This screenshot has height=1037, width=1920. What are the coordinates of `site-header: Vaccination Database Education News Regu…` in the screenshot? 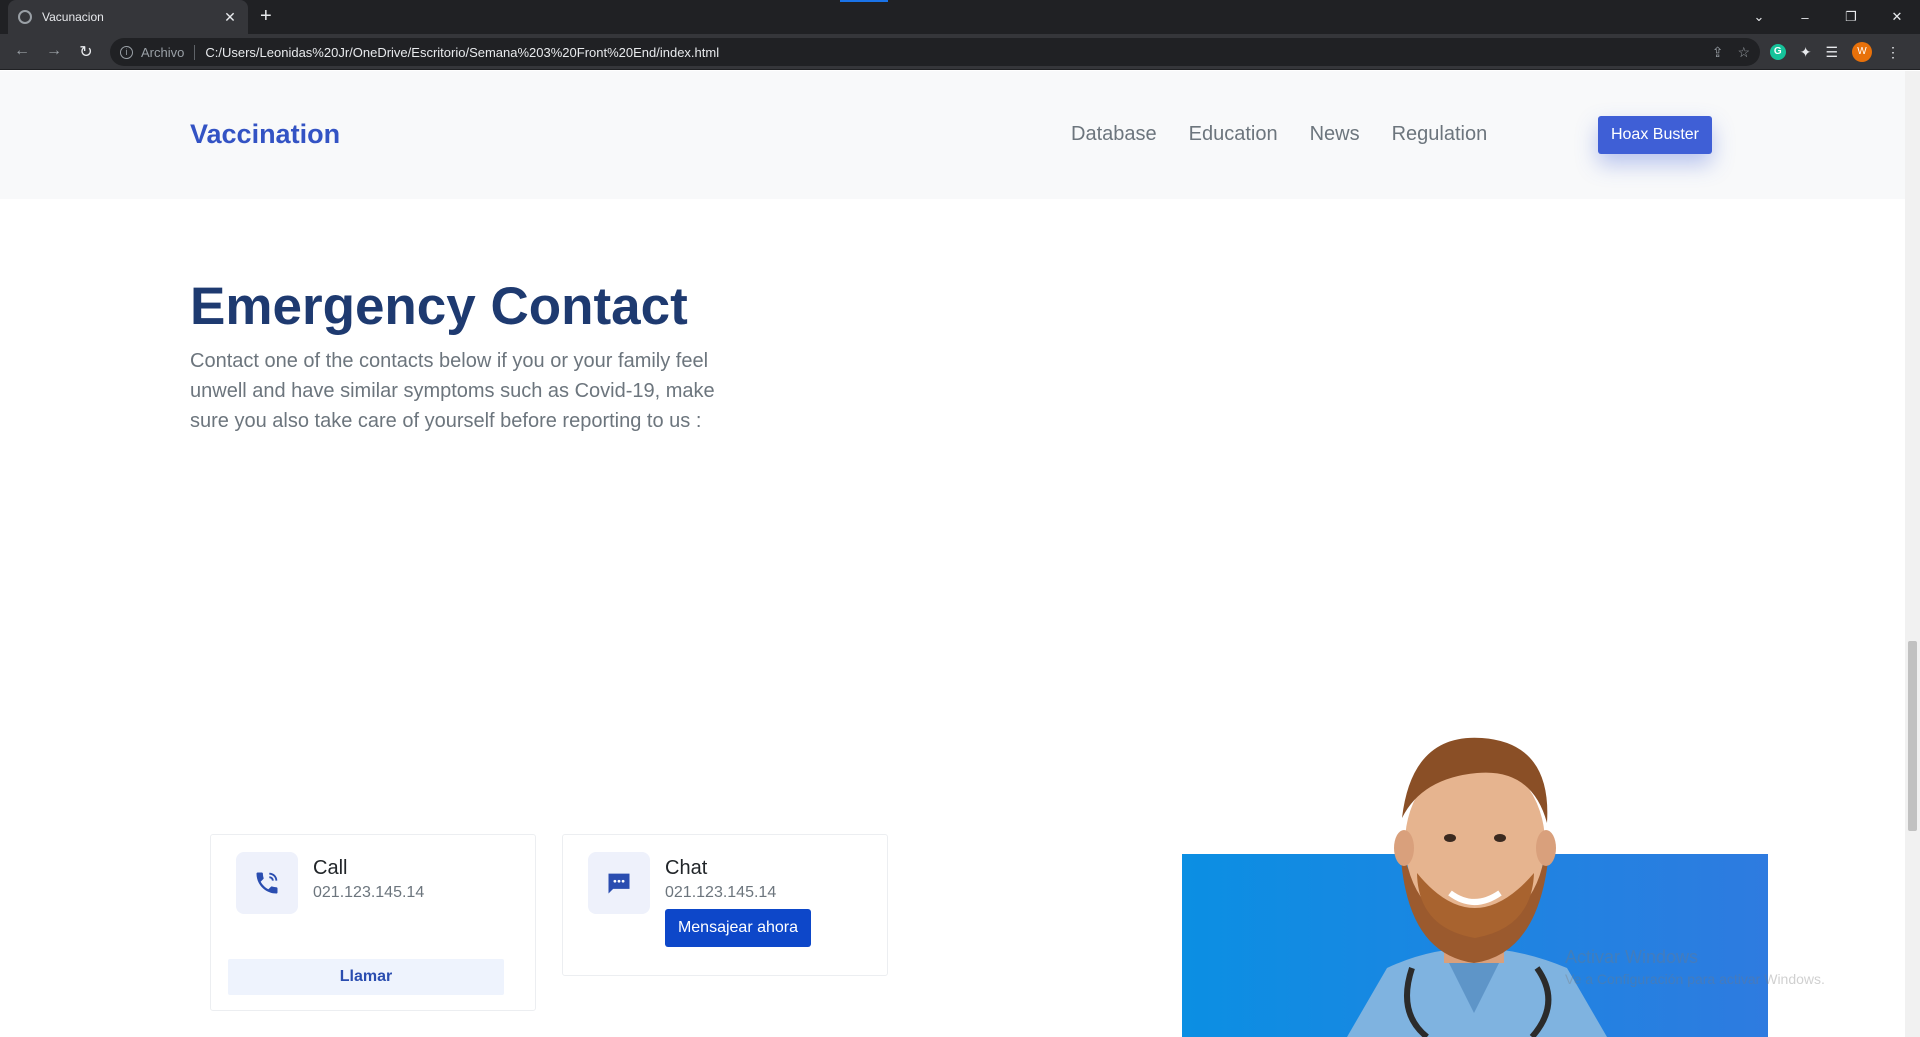 It's located at (952, 135).